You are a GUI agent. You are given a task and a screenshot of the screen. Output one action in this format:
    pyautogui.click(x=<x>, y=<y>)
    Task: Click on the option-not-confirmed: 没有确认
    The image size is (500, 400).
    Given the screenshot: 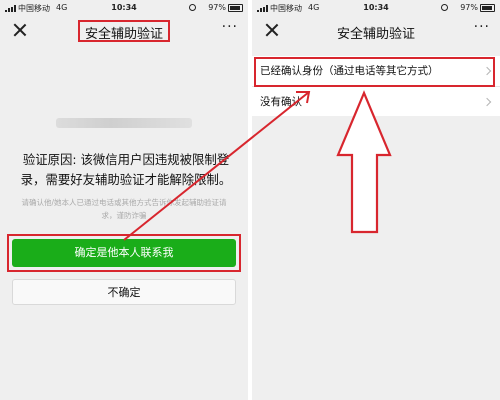 What is the action you would take?
    pyautogui.click(x=376, y=101)
    